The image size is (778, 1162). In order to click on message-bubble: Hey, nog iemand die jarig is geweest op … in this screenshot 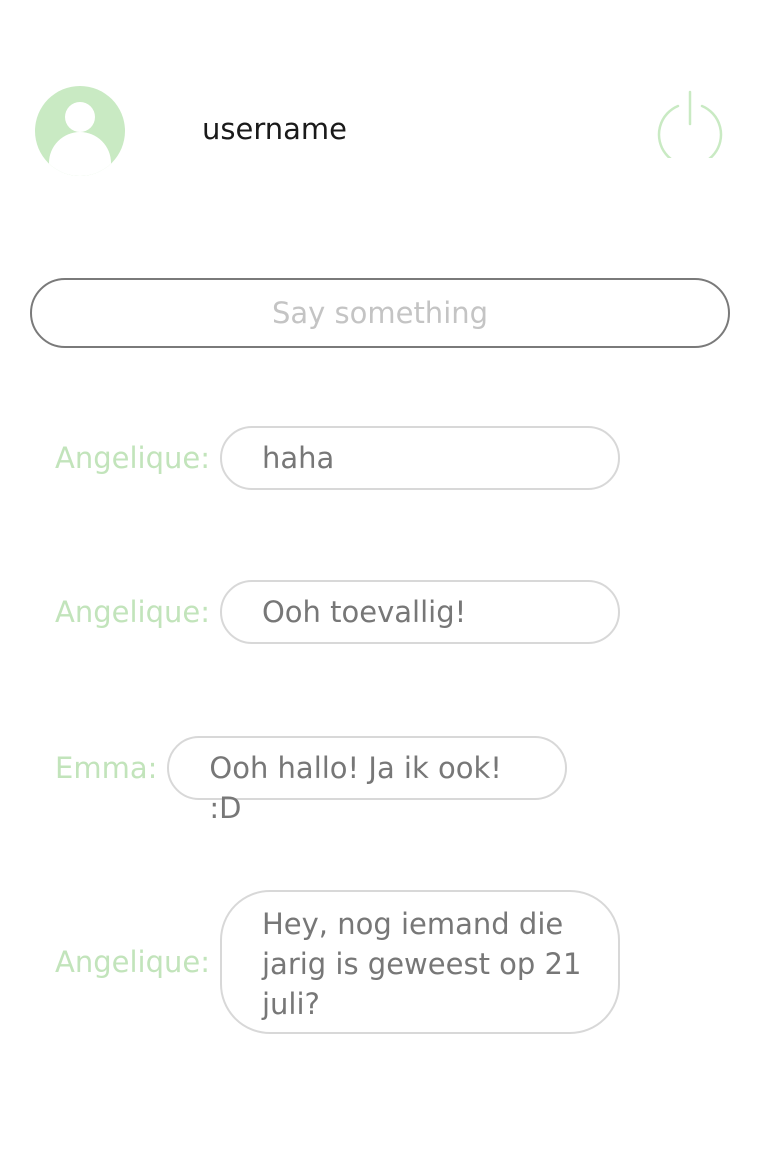, I will do `click(419, 962)`.